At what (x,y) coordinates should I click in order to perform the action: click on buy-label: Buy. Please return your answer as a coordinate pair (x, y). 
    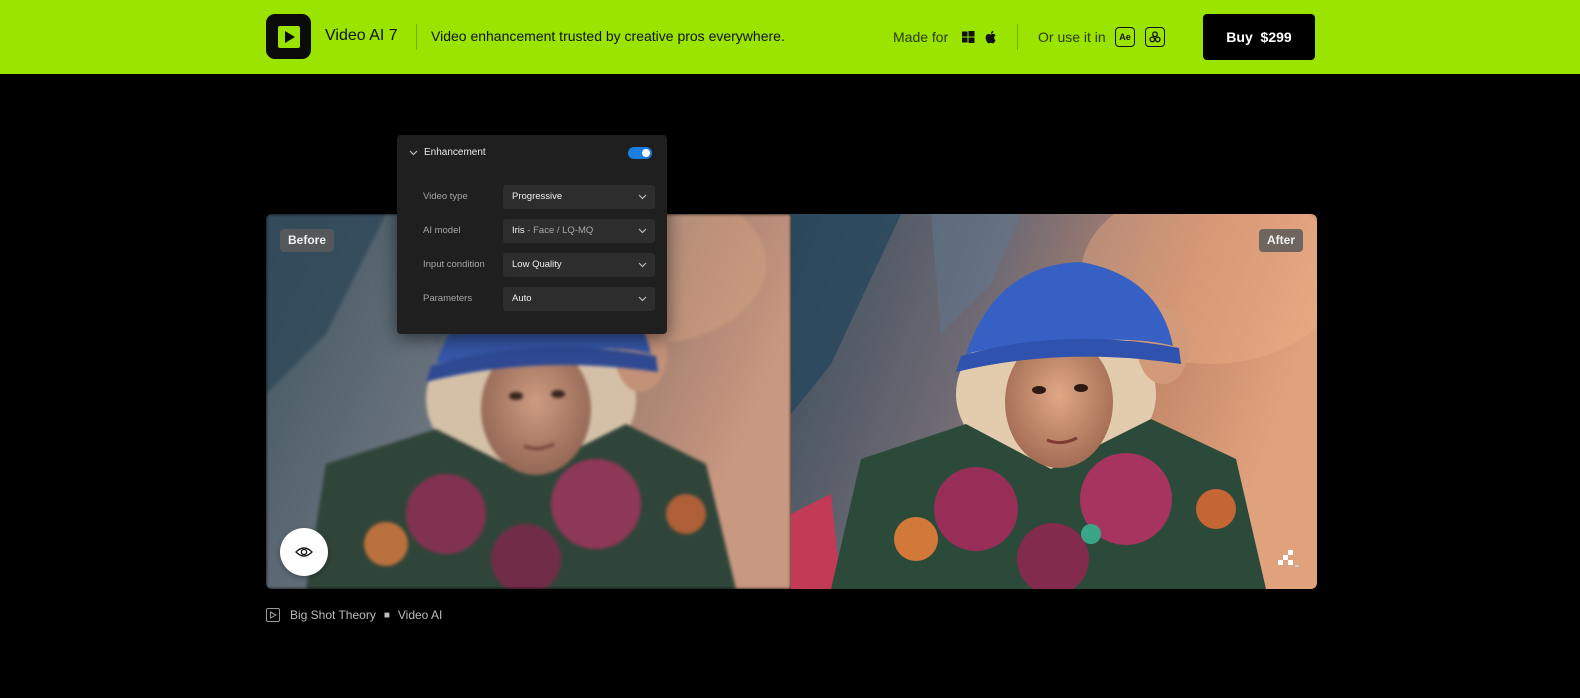
    Looking at the image, I should click on (1239, 37).